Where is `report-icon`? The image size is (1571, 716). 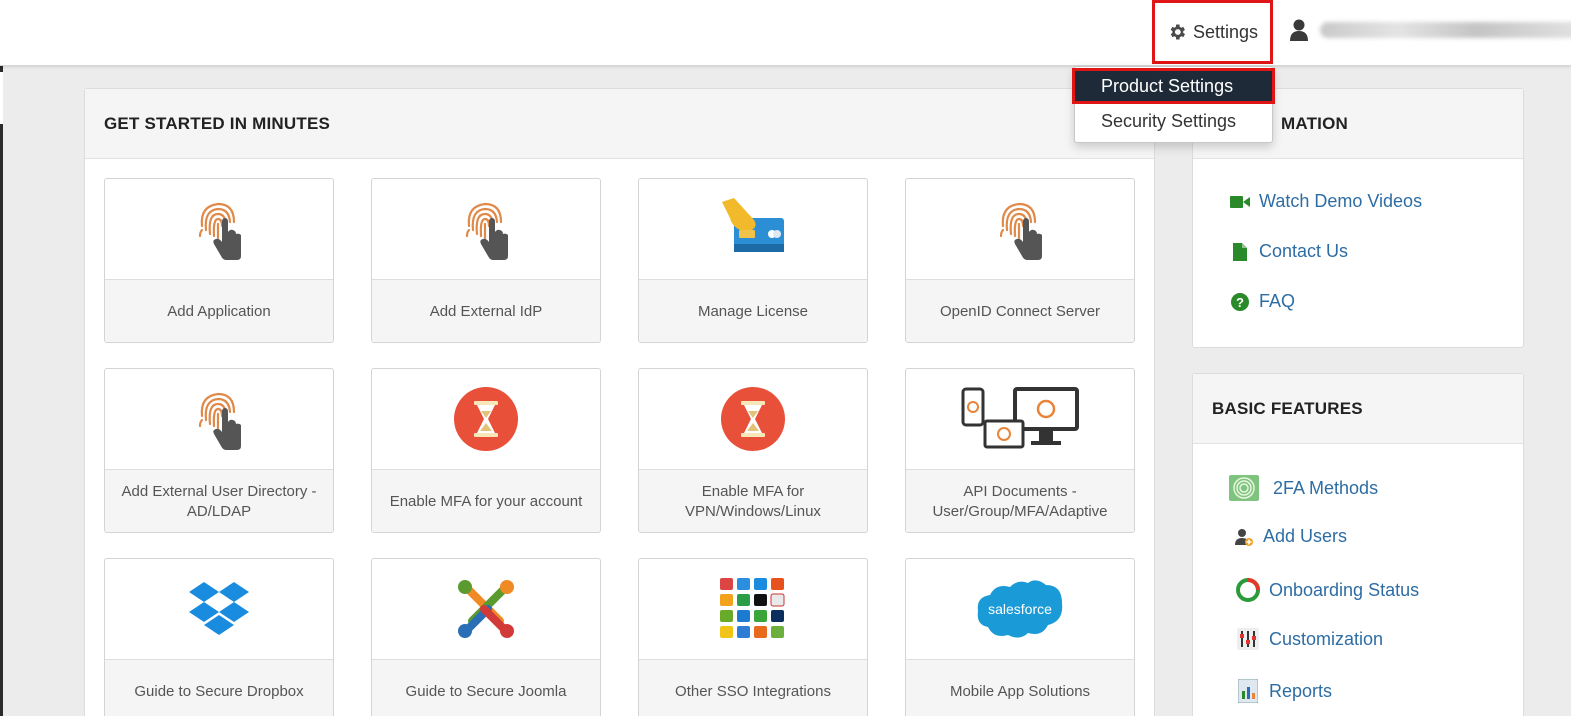 report-icon is located at coordinates (1248, 691).